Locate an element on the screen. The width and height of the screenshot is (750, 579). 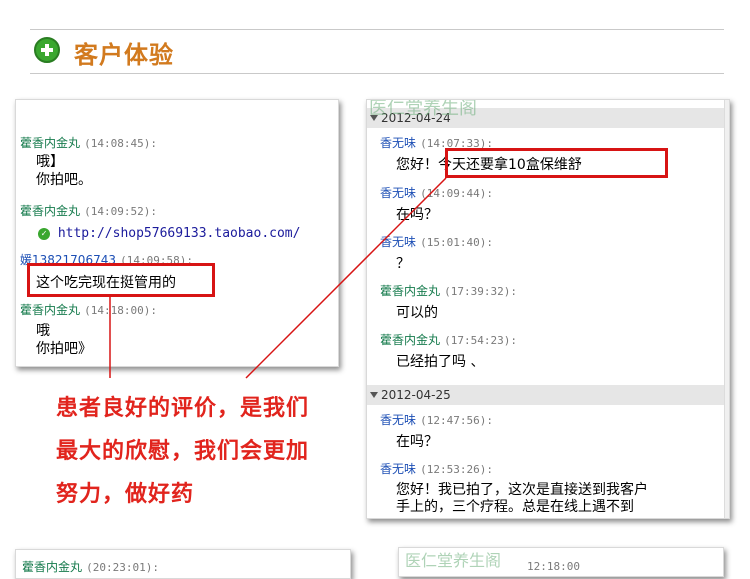
section-title: 客户体验 is located at coordinates (124, 55).